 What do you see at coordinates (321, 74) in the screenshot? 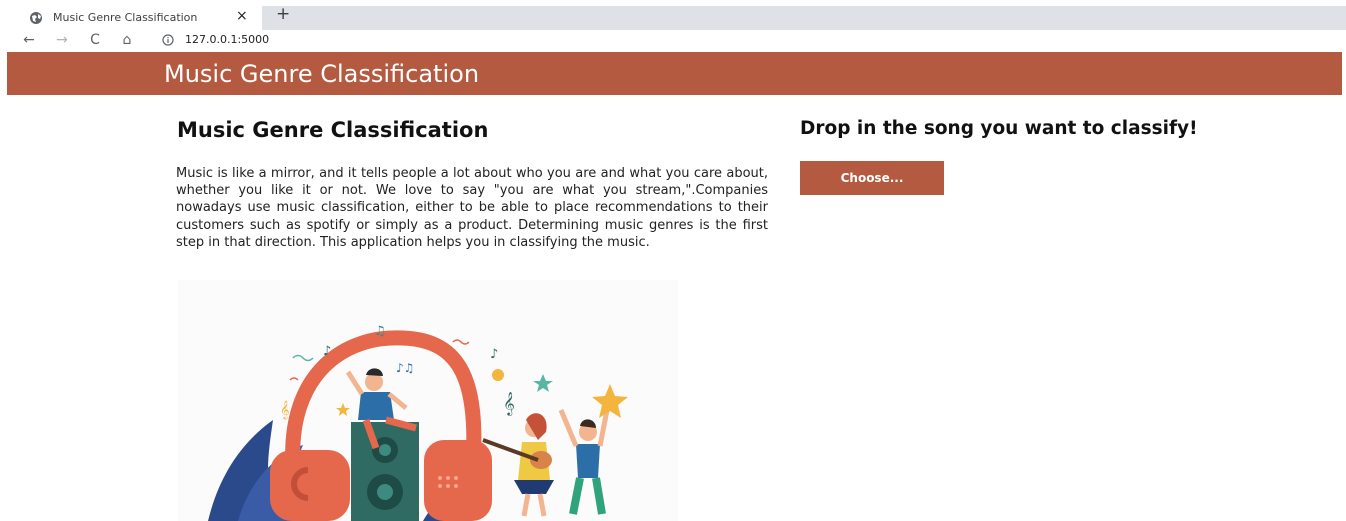
I see `brand-title: Music Genre Classification` at bounding box center [321, 74].